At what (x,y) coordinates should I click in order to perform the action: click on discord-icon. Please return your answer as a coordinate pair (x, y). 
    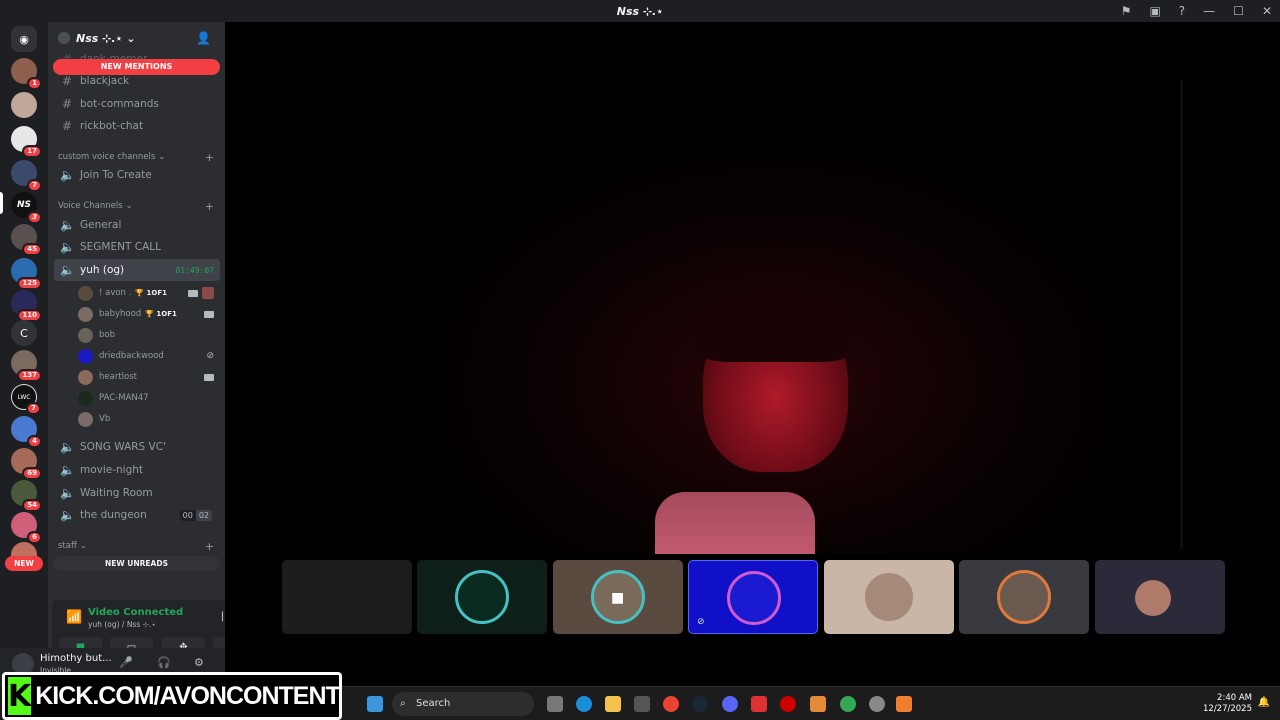
    Looking at the image, I should click on (730, 704).